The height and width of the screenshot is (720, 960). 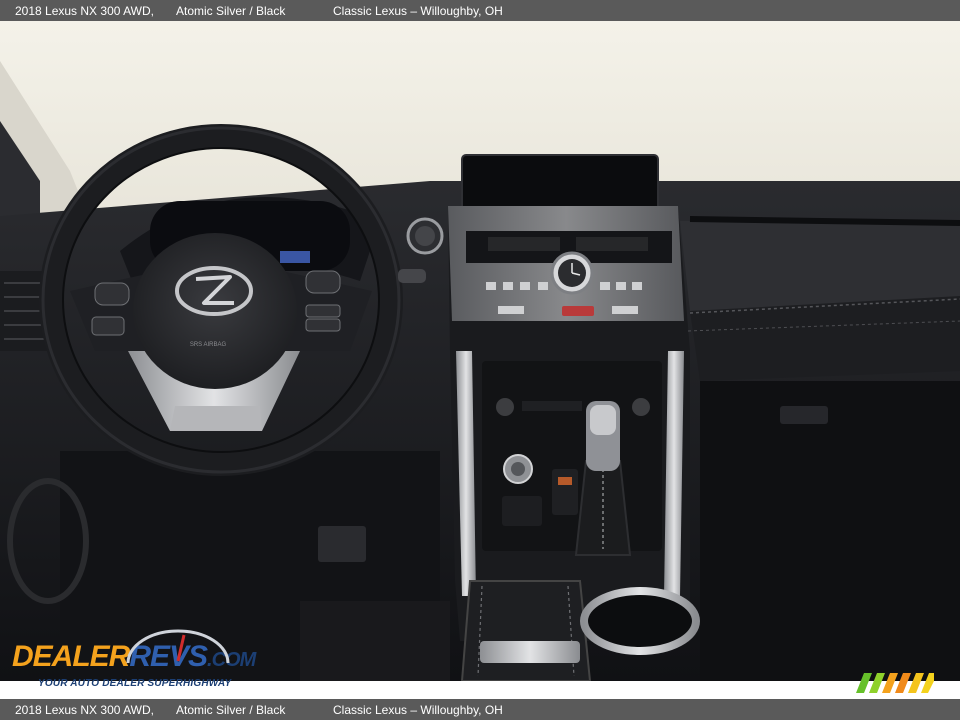 What do you see at coordinates (231, 709) in the screenshot?
I see `caption-color-bottom: Atomic Silver / Black` at bounding box center [231, 709].